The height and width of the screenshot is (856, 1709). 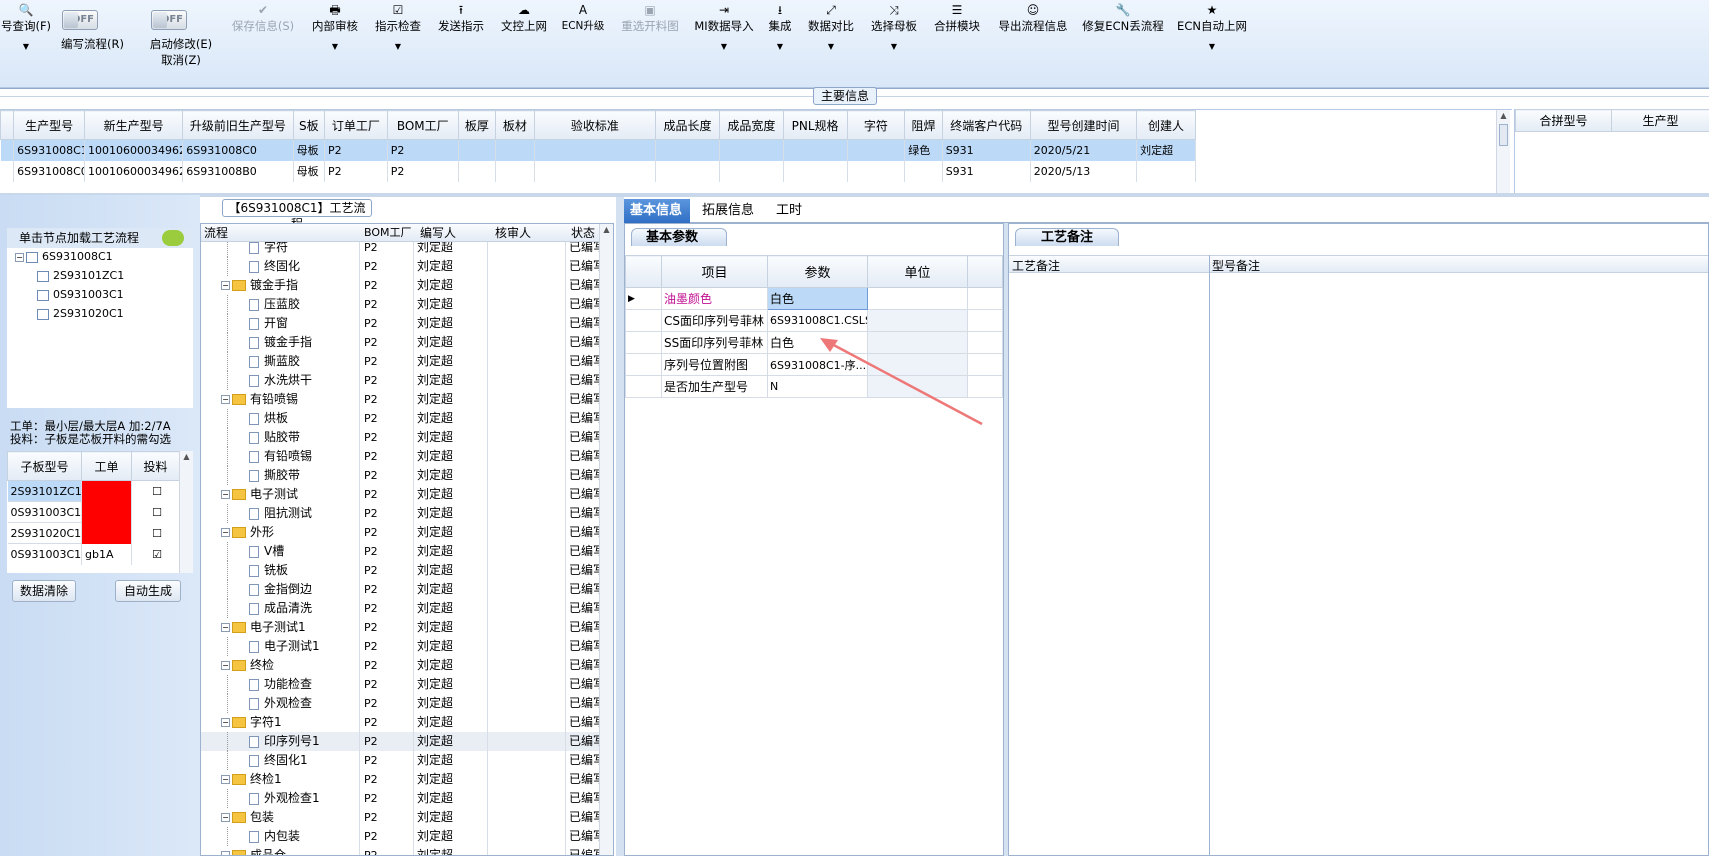 I want to click on flow-row: 功能检查 P2 刘定超 已编写, so click(x=401, y=684).